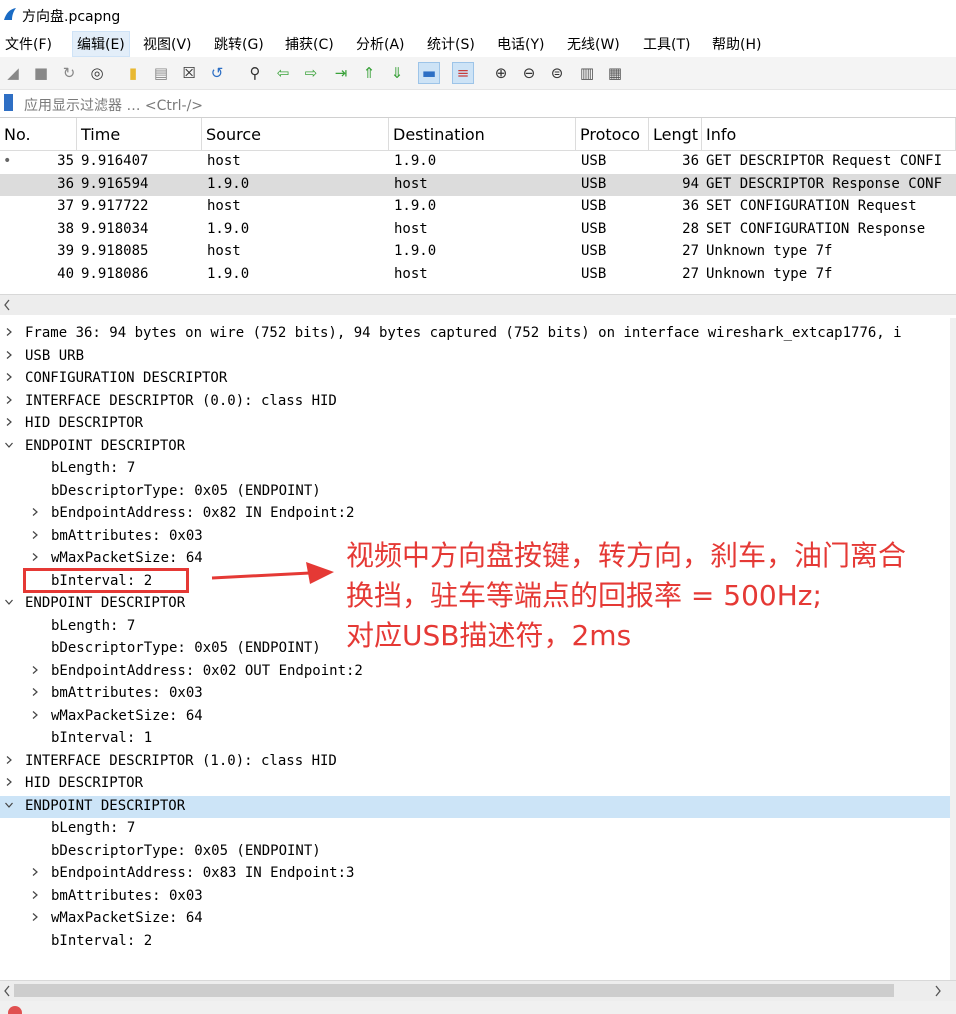  I want to click on autoscroll-icon: ▬, so click(429, 73).